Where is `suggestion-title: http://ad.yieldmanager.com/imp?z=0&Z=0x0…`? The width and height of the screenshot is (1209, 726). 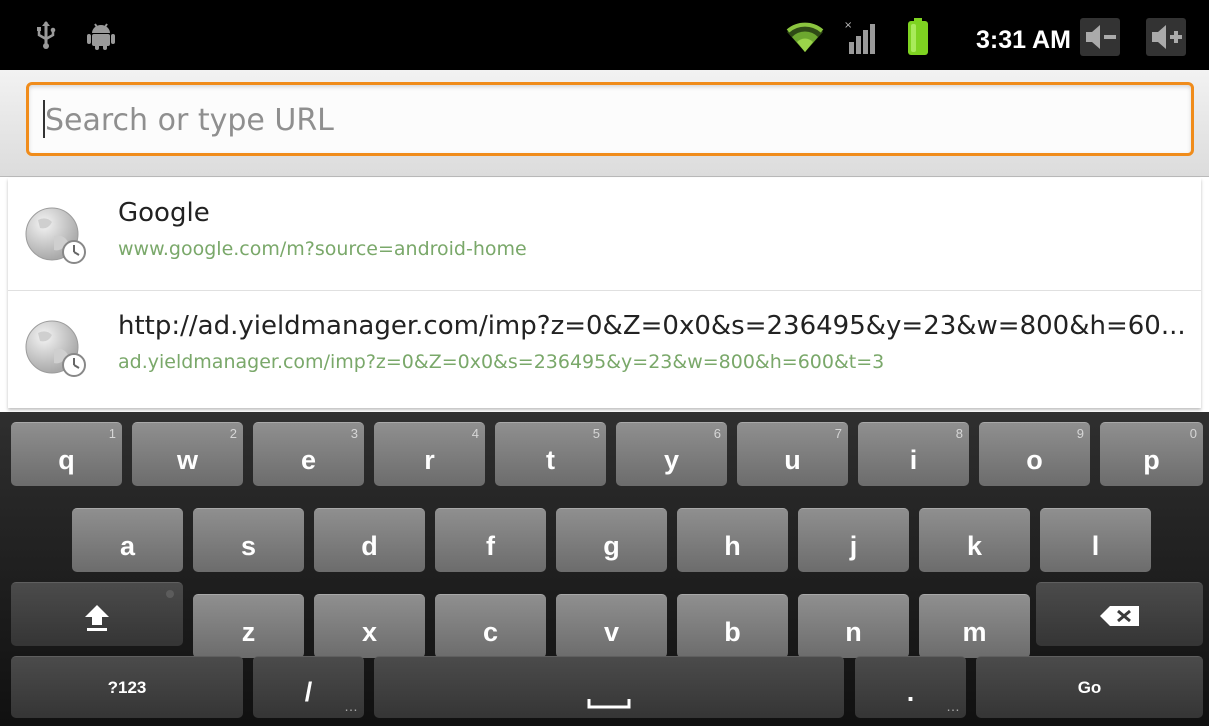
suggestion-title: http://ad.yieldmanager.com/imp?z=0&Z=0x0… is located at coordinates (652, 326).